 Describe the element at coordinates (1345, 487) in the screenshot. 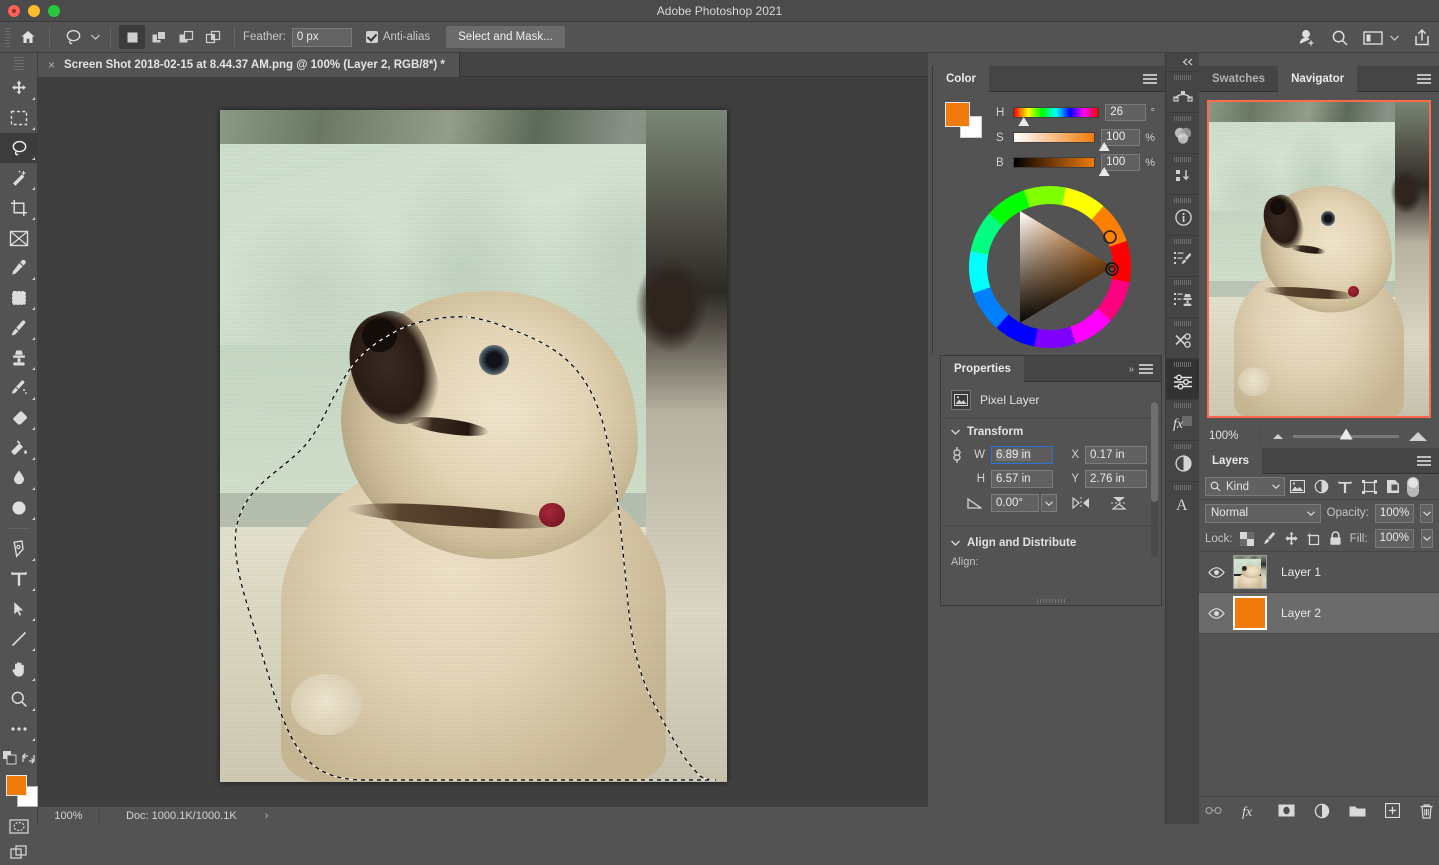

I see `type-filter-icon` at that location.